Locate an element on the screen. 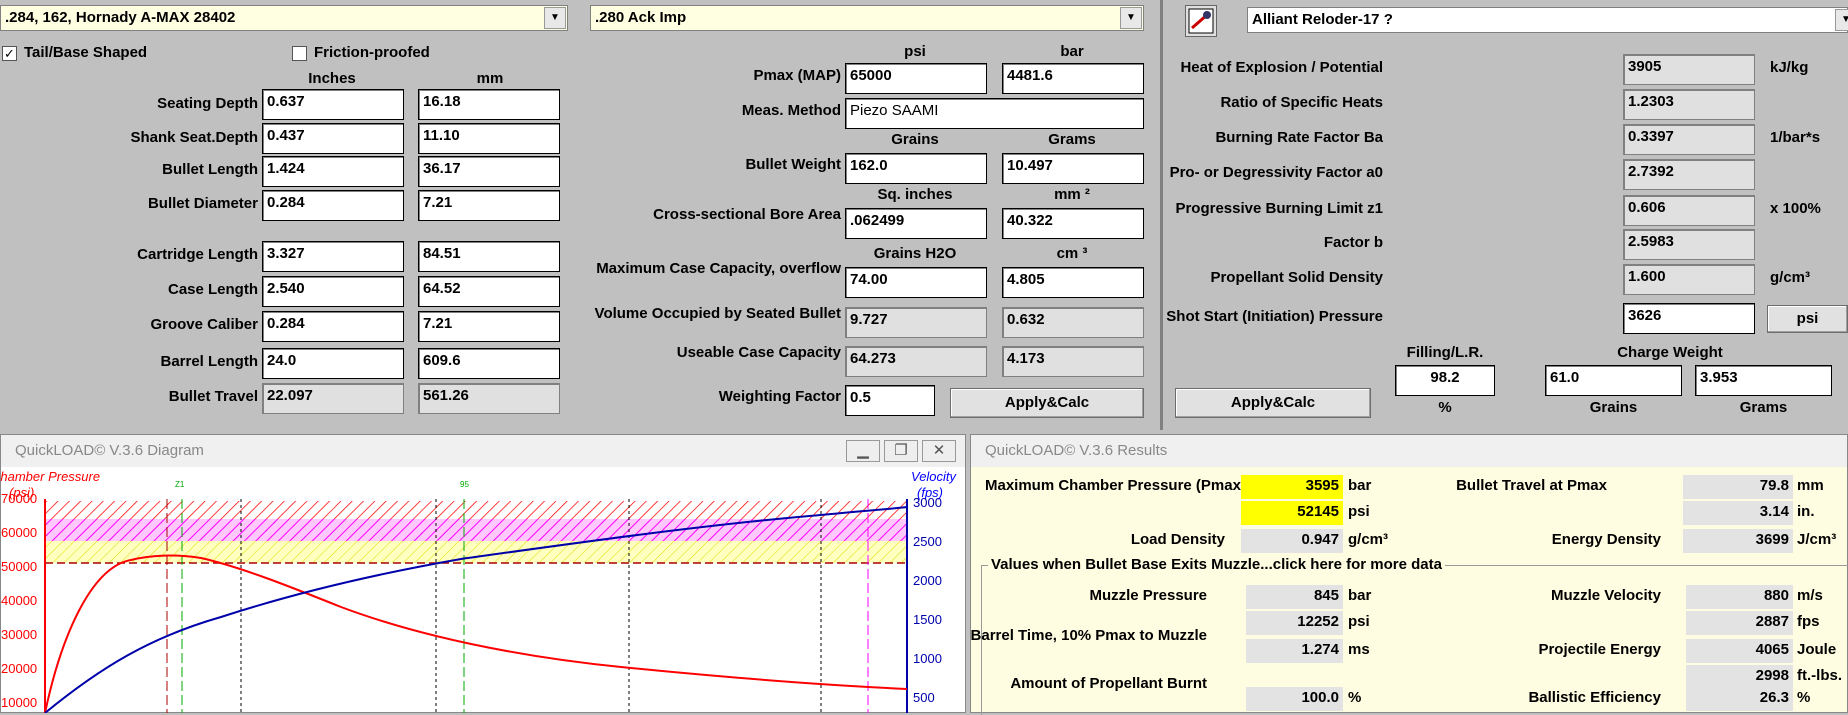 The width and height of the screenshot is (1848, 715). charge-grams-input: 3.953 is located at coordinates (1763, 380).